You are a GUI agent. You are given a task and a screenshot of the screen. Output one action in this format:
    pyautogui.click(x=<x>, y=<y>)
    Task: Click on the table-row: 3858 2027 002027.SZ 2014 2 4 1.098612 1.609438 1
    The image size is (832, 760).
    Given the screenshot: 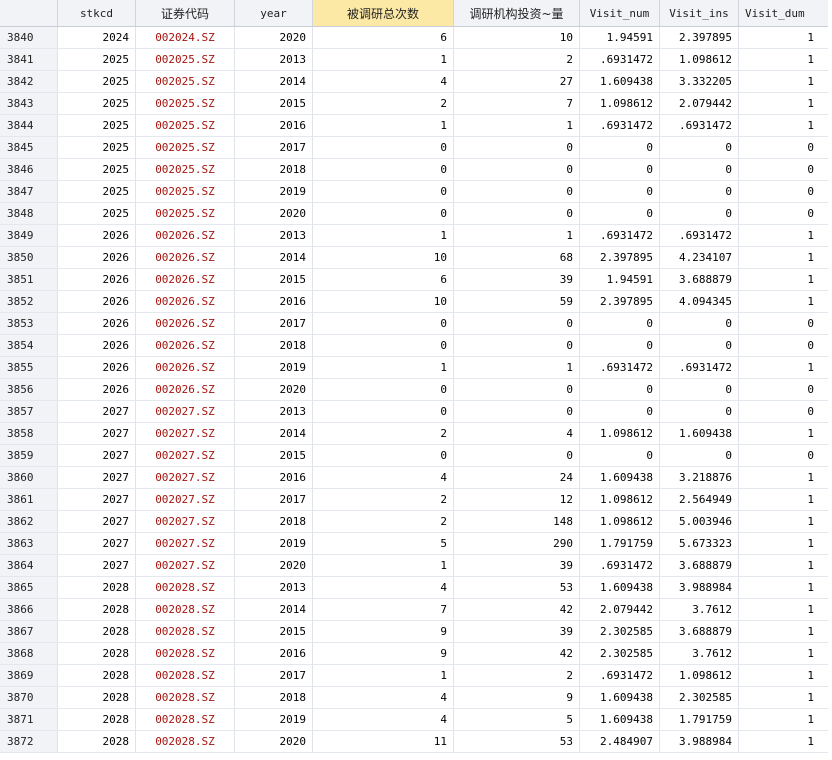 What is the action you would take?
    pyautogui.click(x=416, y=434)
    